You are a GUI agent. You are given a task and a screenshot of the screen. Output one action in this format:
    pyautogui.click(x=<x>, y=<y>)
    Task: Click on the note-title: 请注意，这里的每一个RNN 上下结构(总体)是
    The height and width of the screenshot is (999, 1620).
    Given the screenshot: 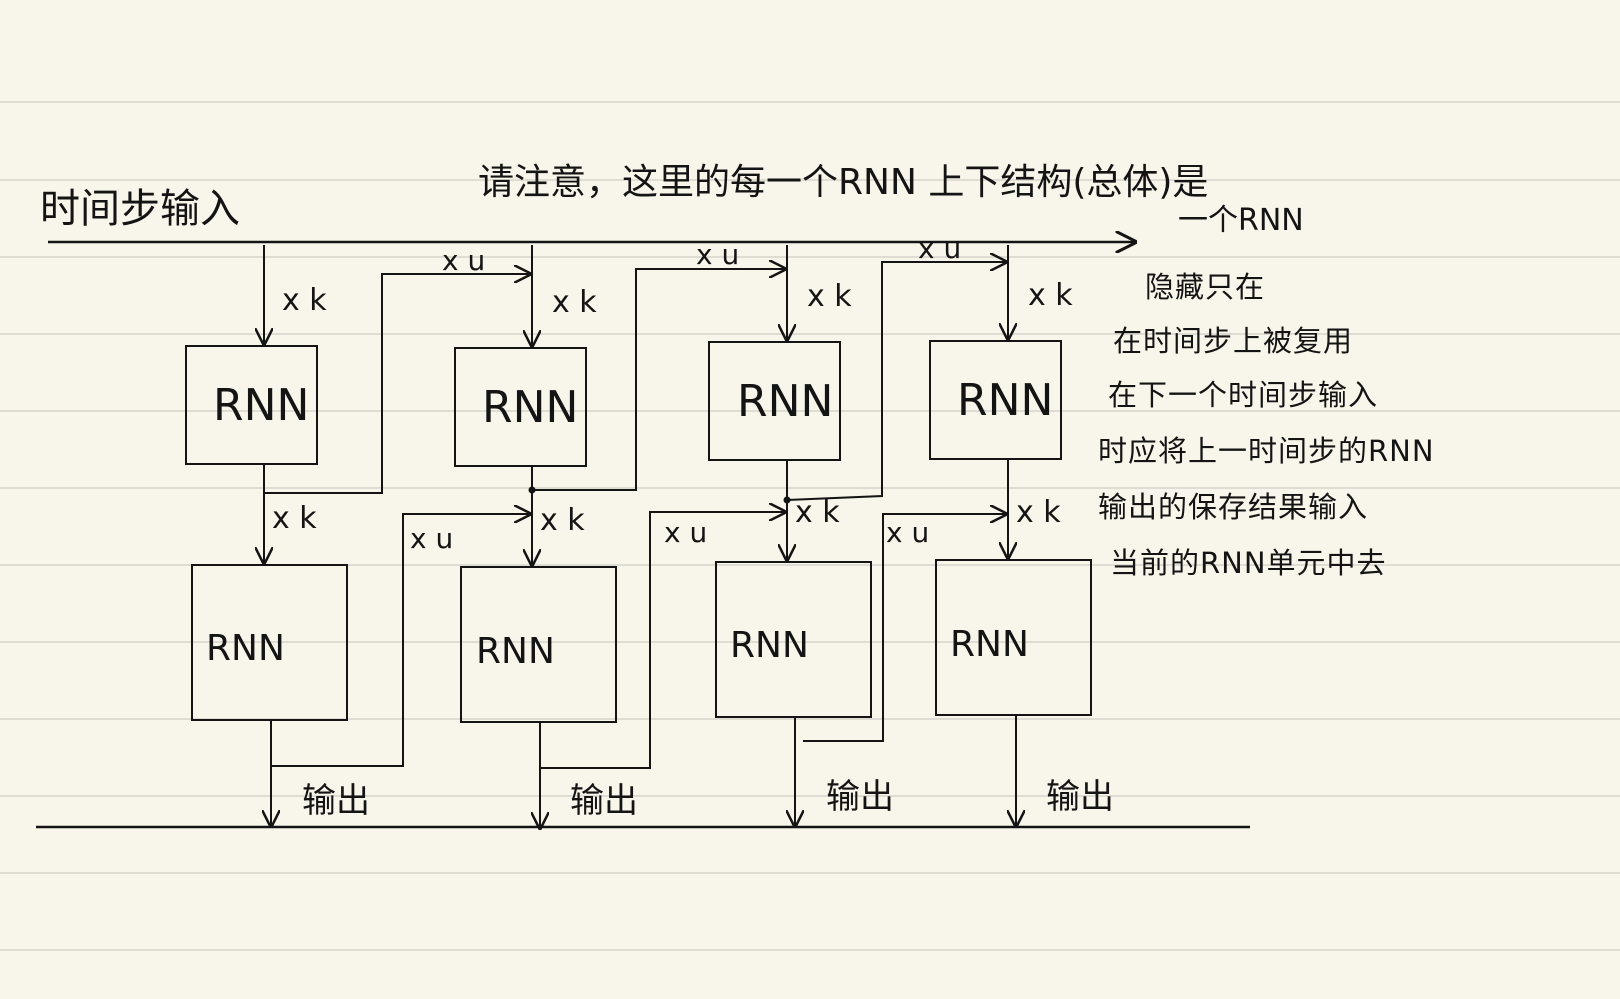 What is the action you would take?
    pyautogui.click(x=843, y=182)
    